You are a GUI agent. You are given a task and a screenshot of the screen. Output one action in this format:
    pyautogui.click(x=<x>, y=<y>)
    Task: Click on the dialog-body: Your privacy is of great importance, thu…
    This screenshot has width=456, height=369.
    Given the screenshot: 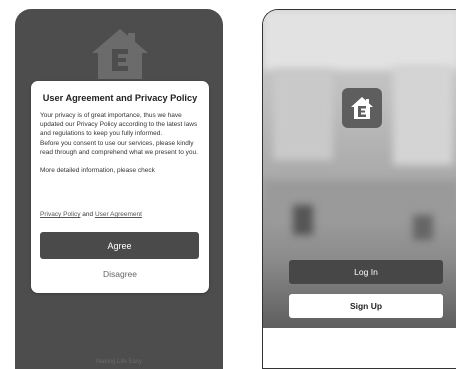 What is the action you would take?
    pyautogui.click(x=121, y=143)
    